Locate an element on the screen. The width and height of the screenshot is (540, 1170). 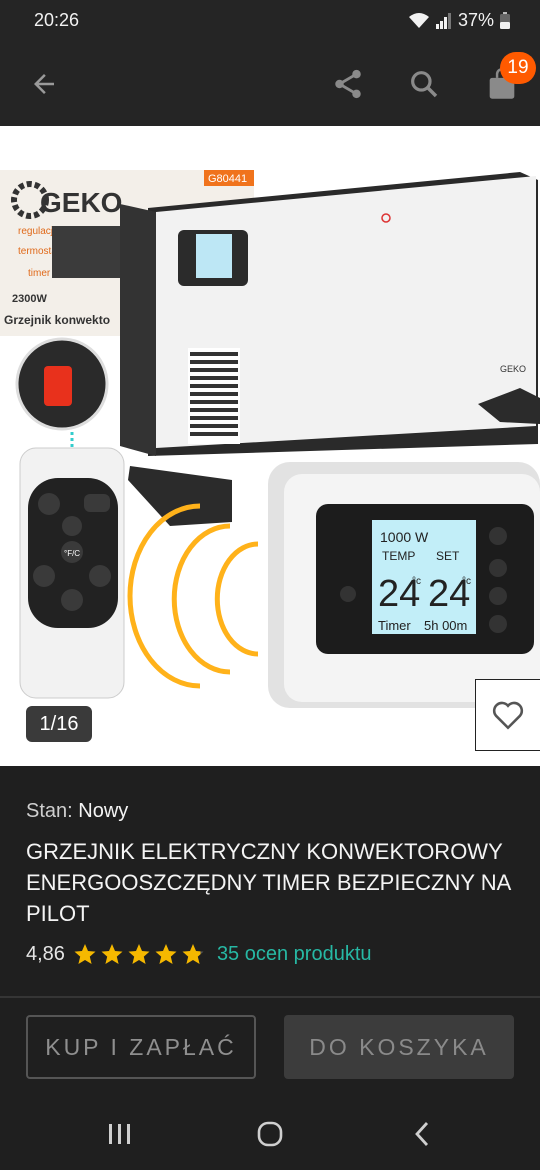
ratings-link: 35 ocen produktu is located at coordinates (294, 954).